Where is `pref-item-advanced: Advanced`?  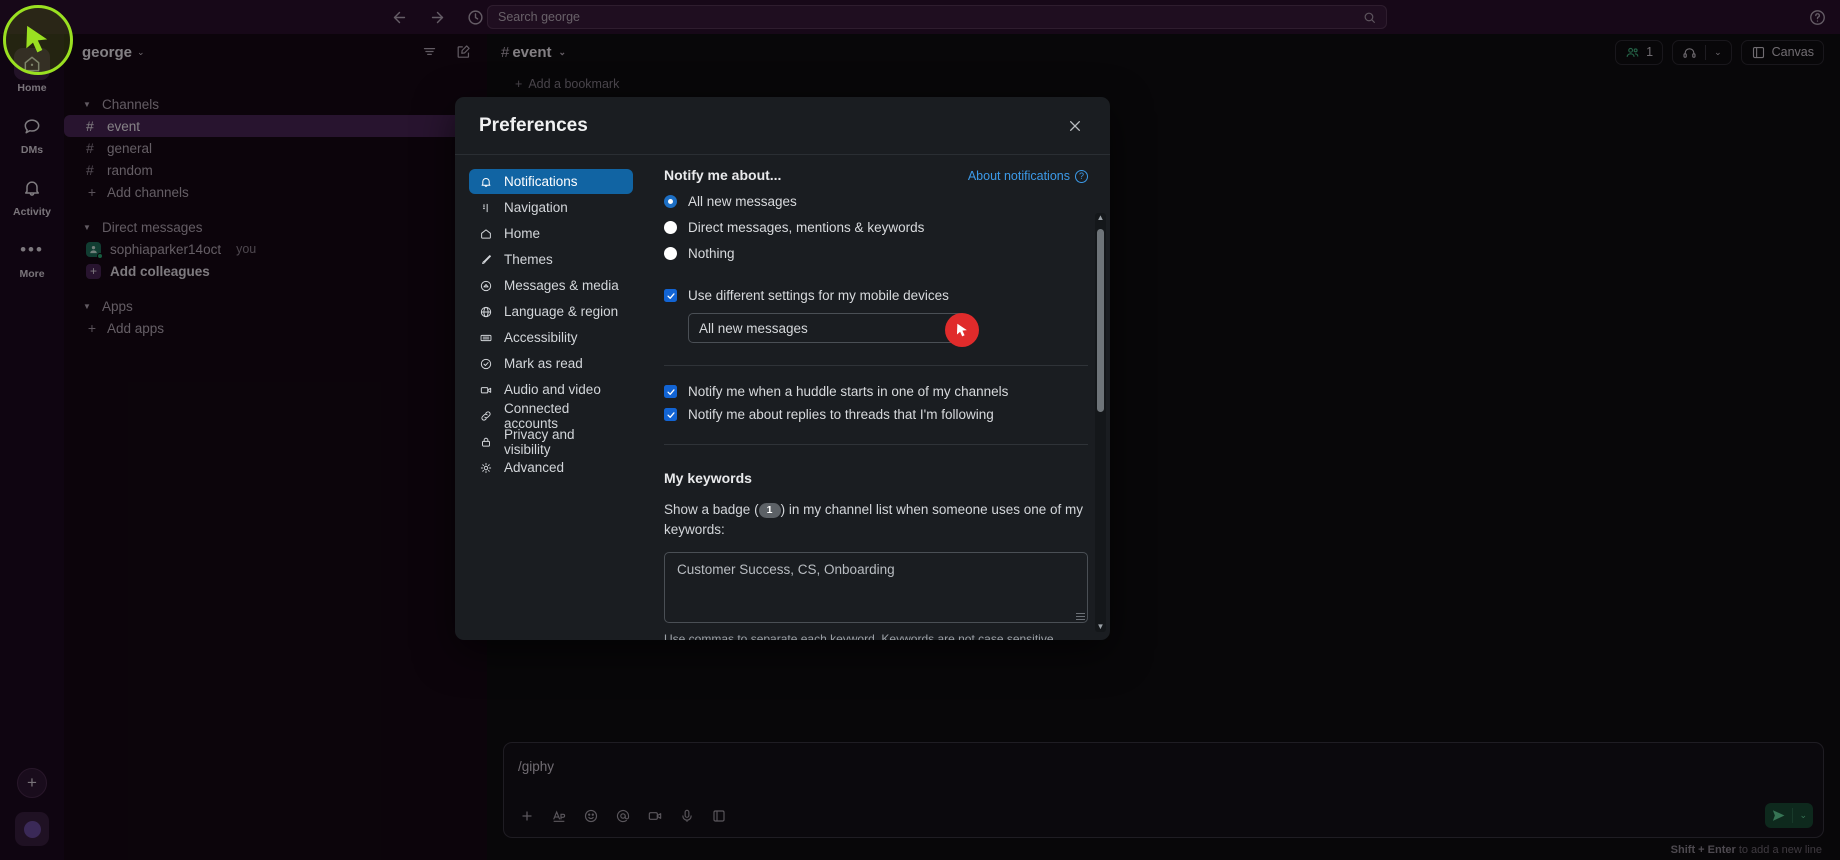 pref-item-advanced: Advanced is located at coordinates (551, 467).